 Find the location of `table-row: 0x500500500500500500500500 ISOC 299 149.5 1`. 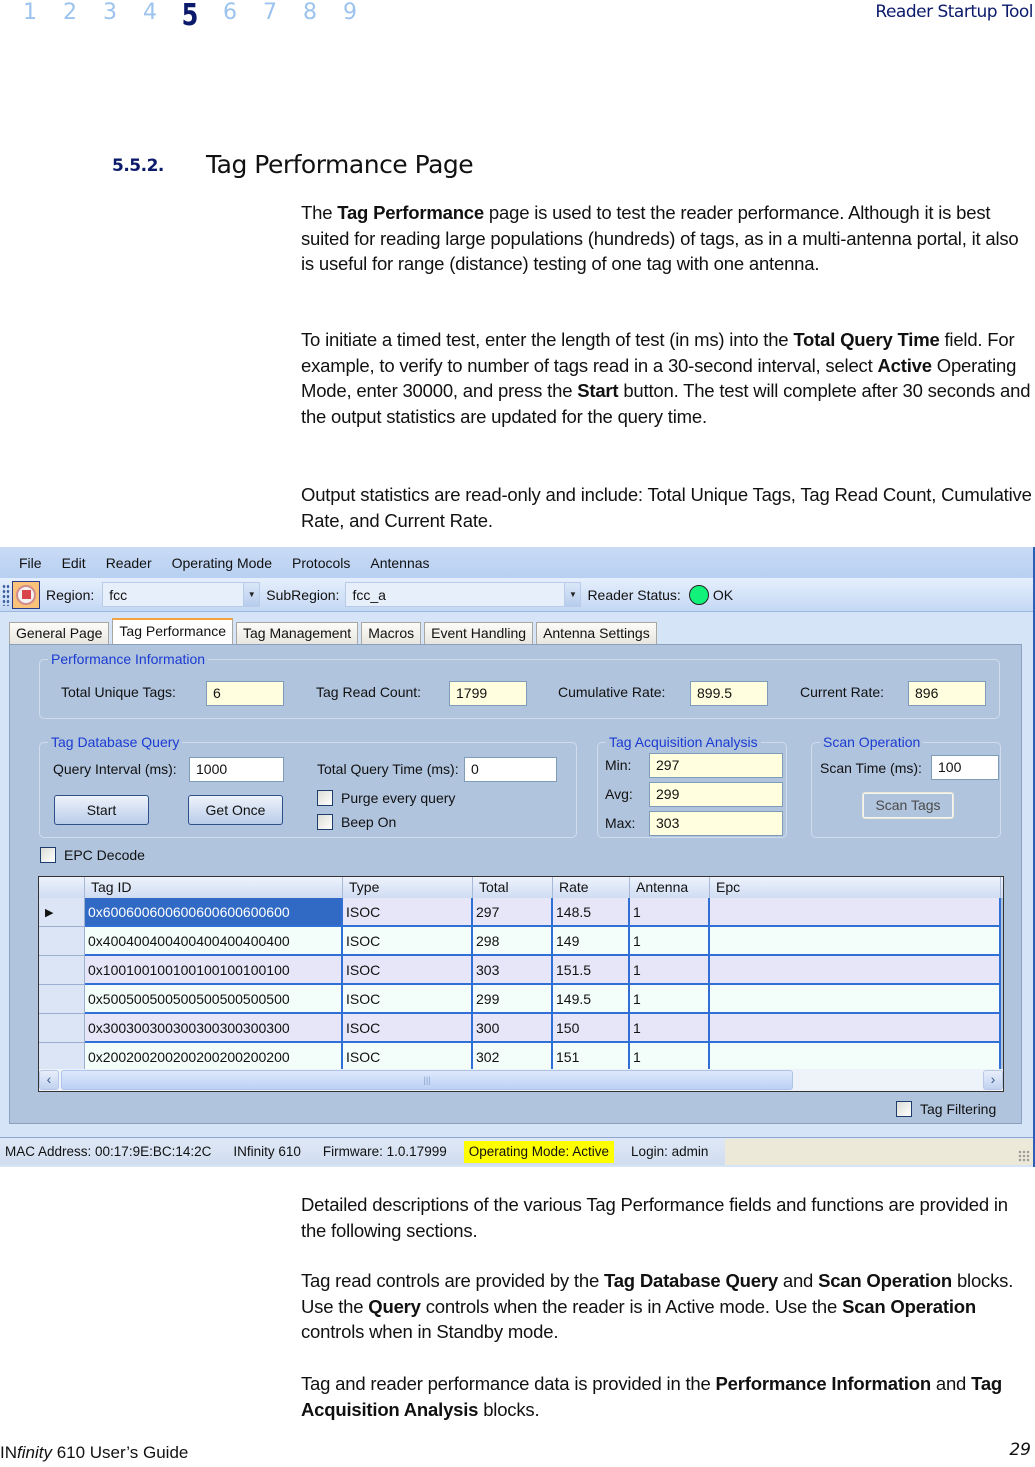

table-row: 0x500500500500500500500500 ISOC 299 149.5 1 is located at coordinates (521, 999).